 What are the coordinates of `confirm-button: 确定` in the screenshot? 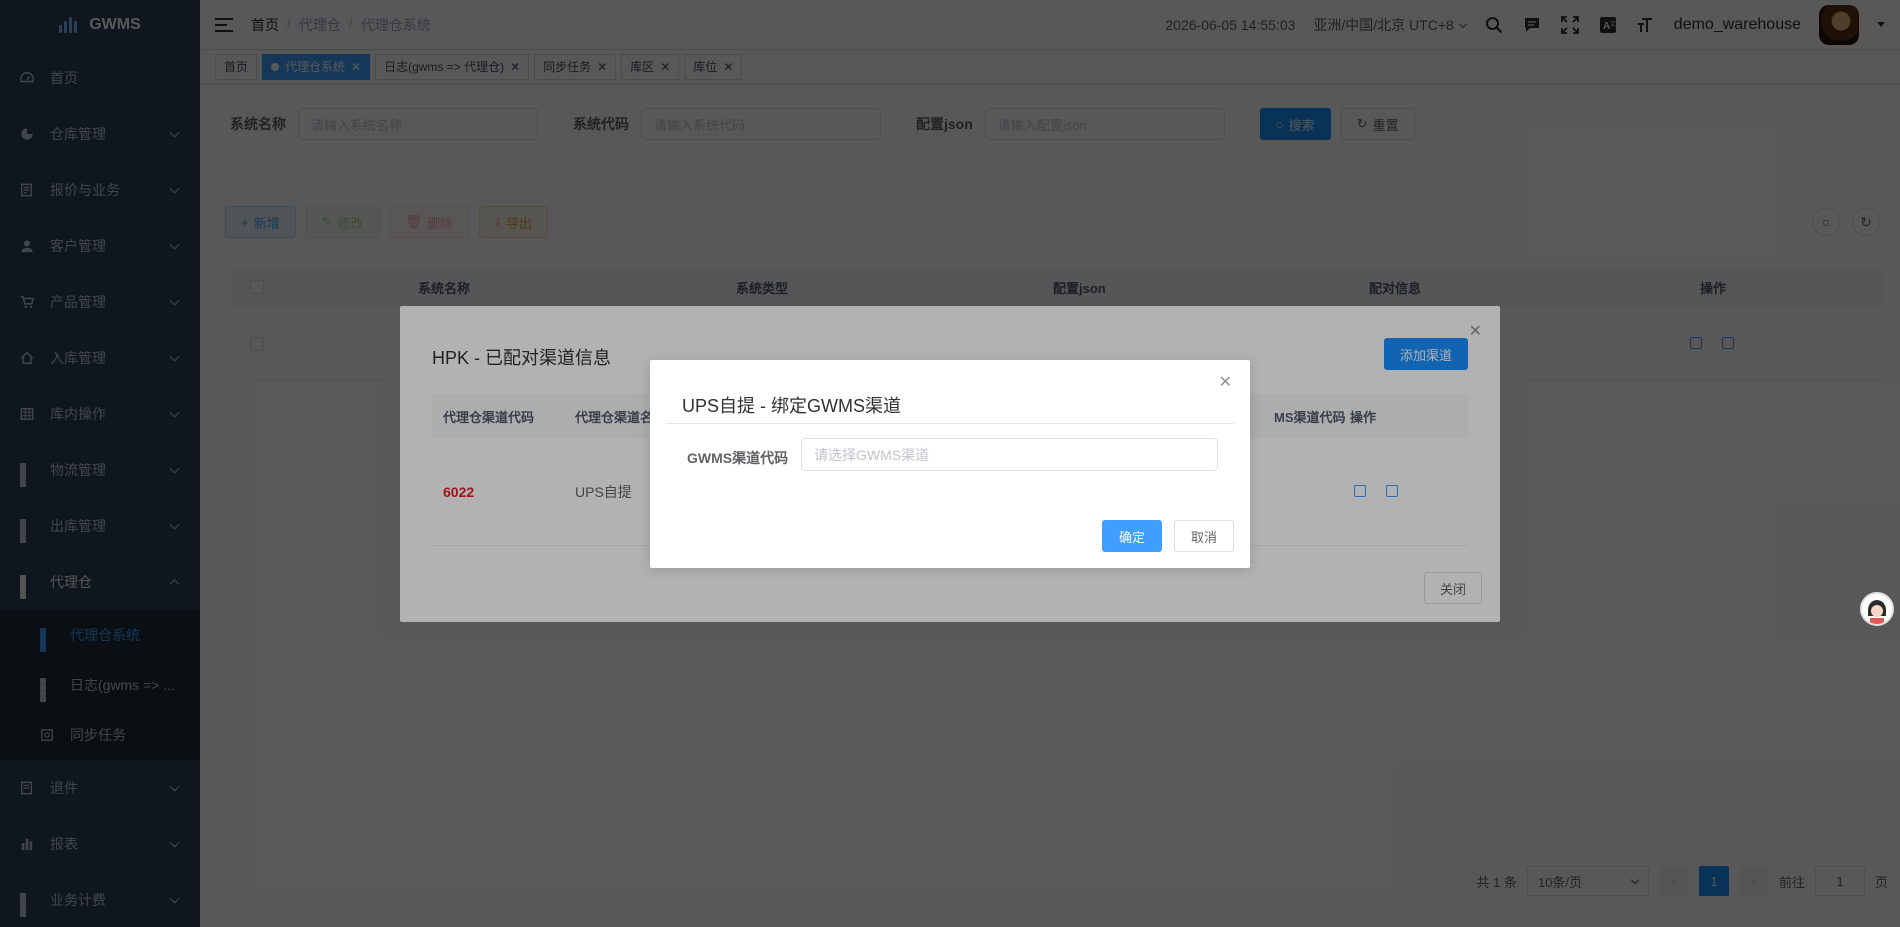 It's located at (1131, 536).